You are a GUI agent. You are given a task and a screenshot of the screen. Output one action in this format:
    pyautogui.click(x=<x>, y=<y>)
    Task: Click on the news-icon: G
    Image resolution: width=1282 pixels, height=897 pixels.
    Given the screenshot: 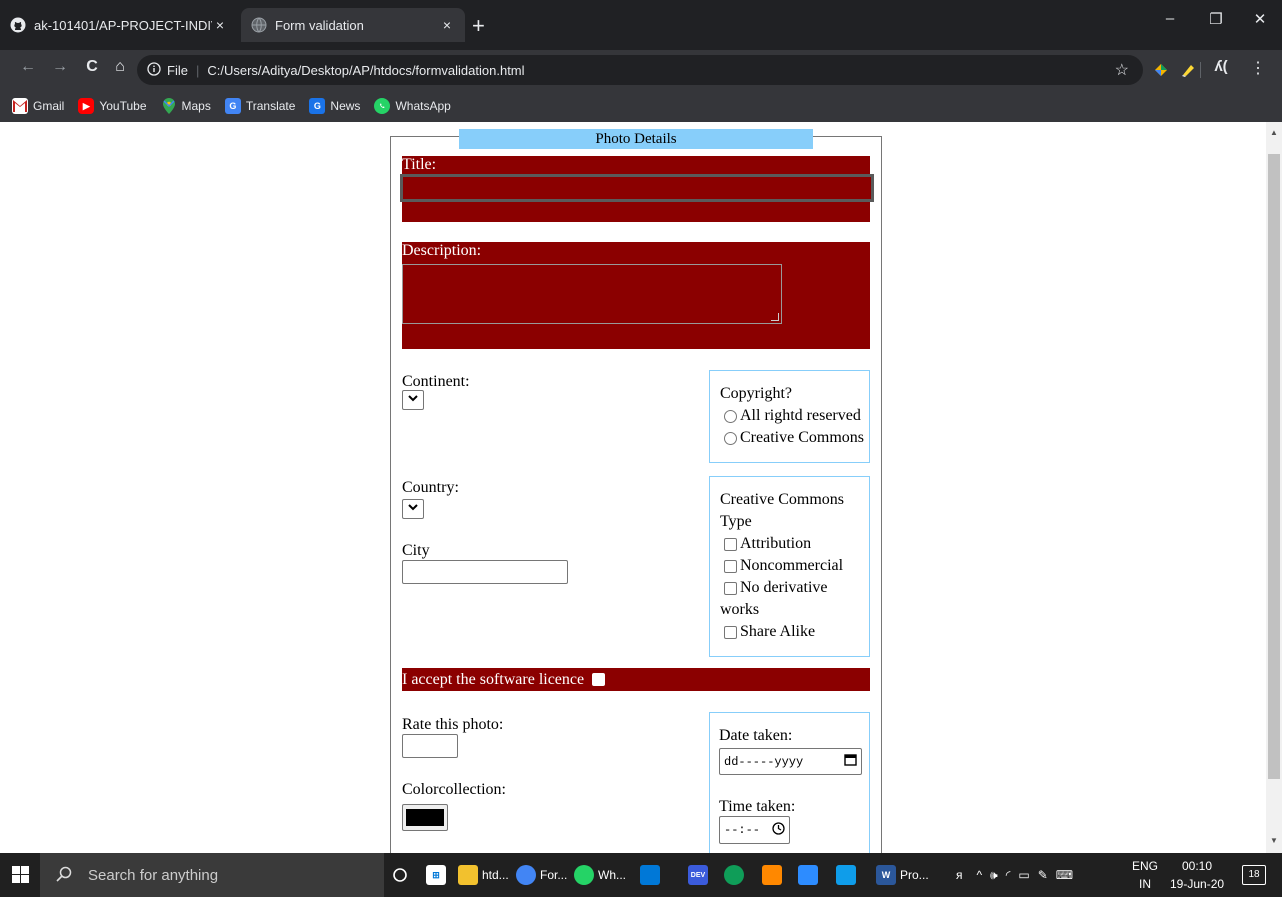 What is the action you would take?
    pyautogui.click(x=317, y=106)
    